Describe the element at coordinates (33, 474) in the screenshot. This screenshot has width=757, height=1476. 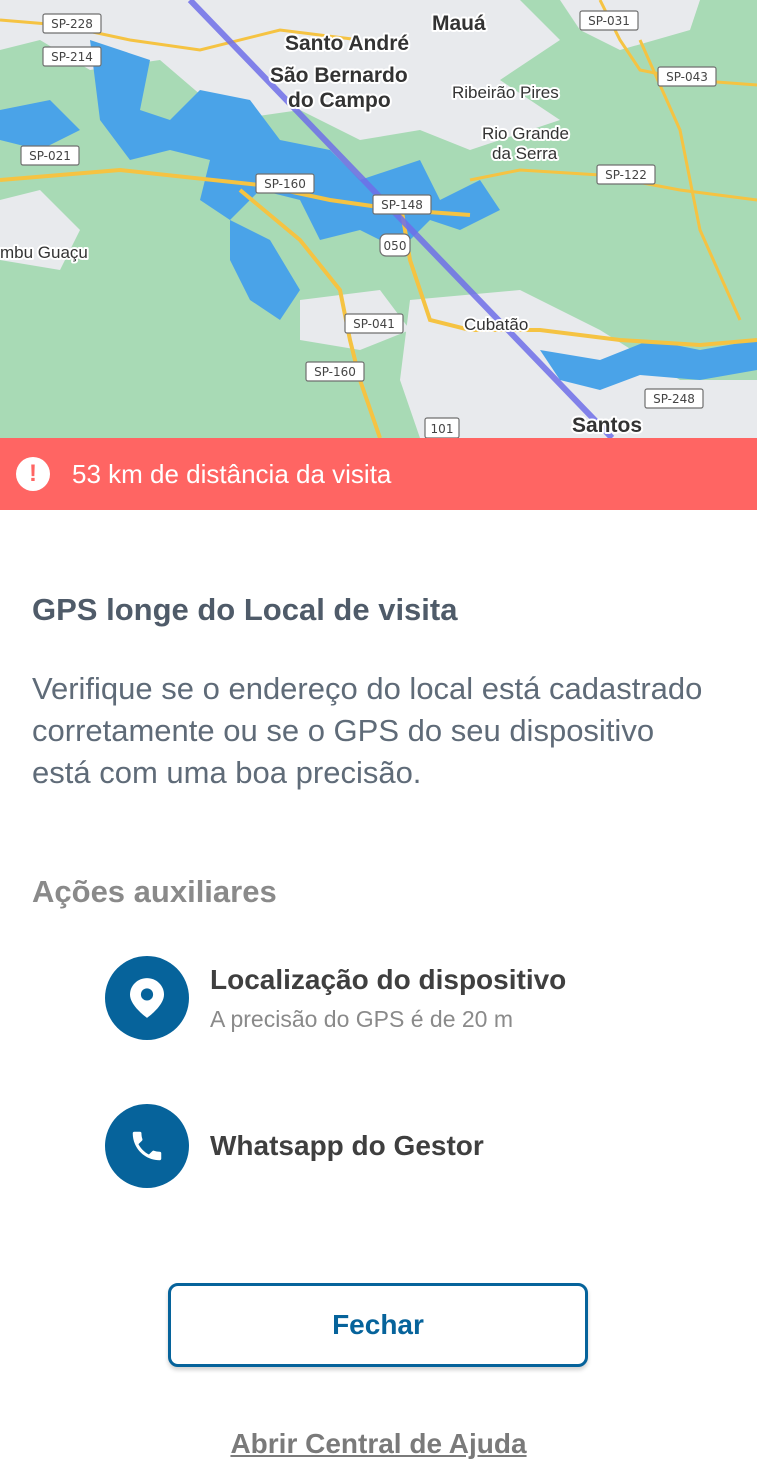
I see `exclamation-circle-icon: !` at that location.